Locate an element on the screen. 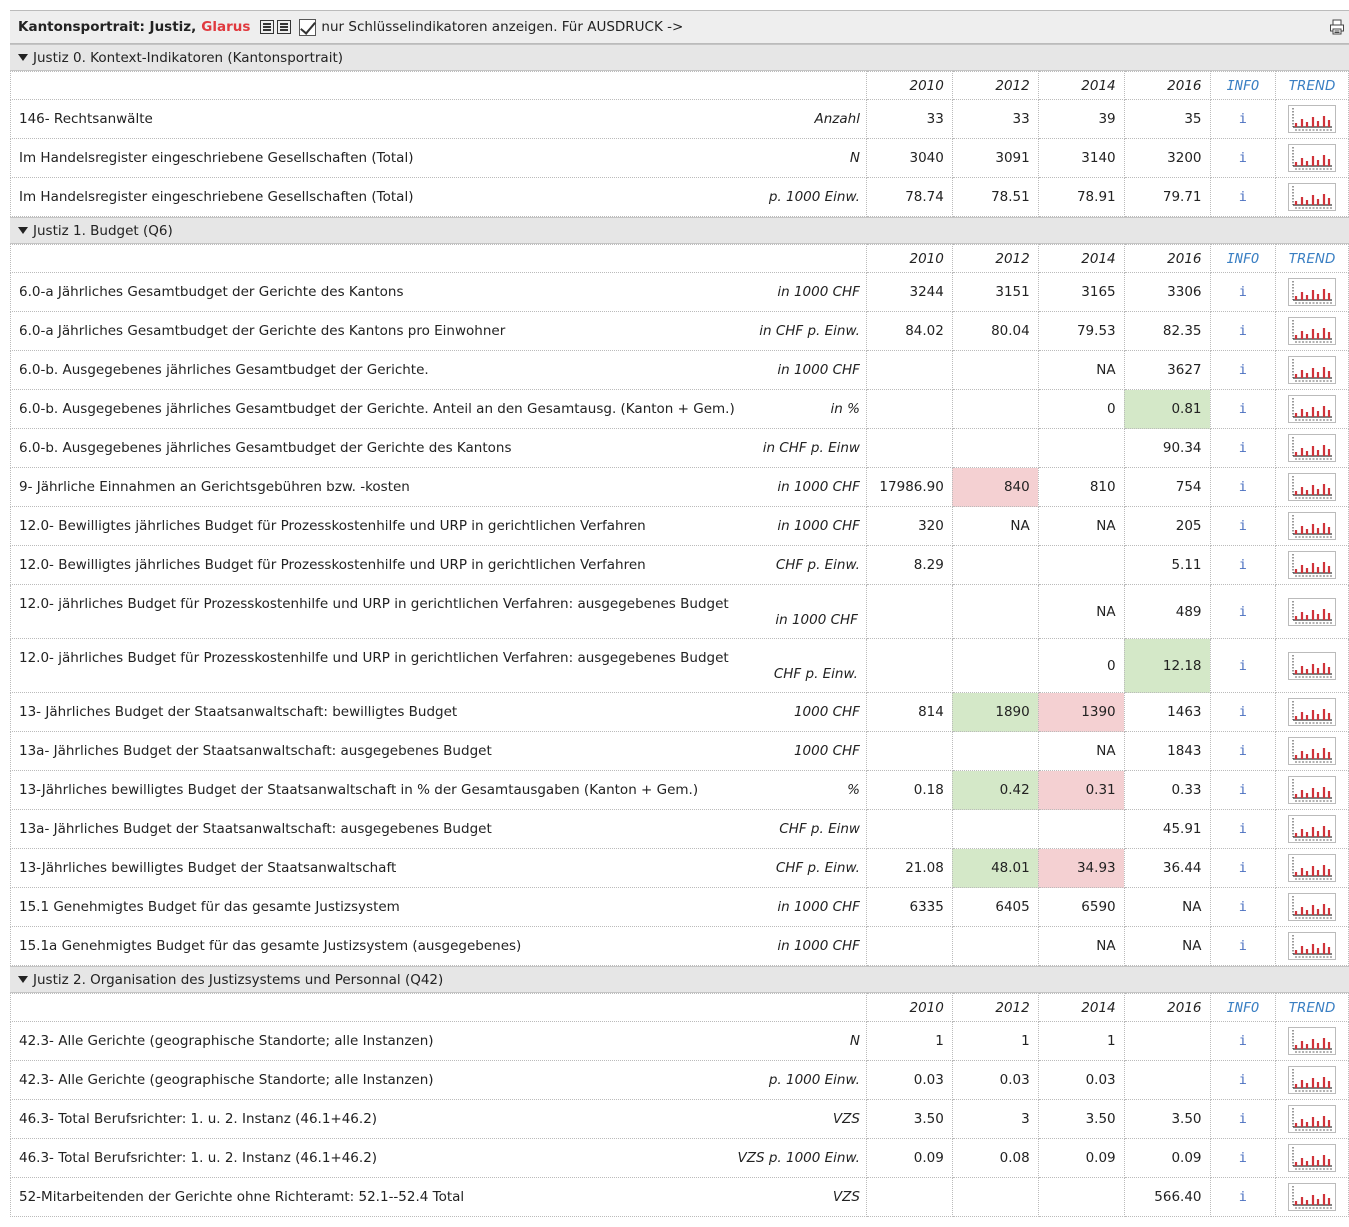  checkbox-icon is located at coordinates (308, 27).